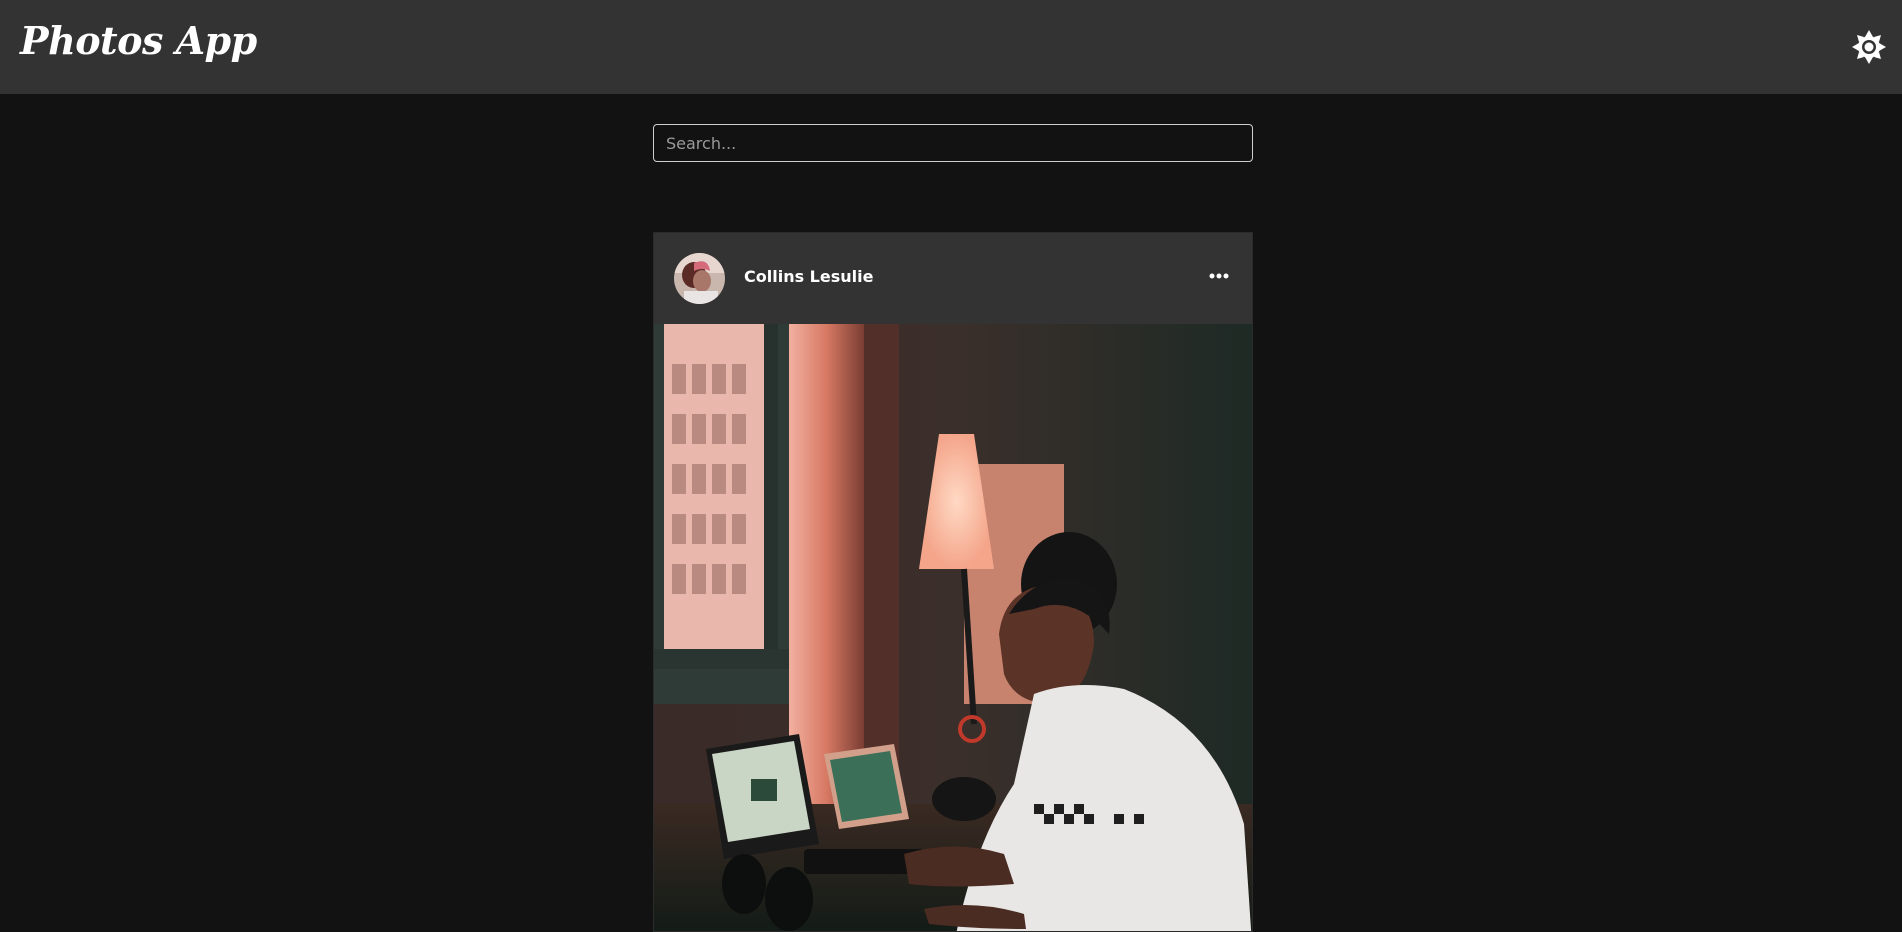 This screenshot has height=932, width=1902. What do you see at coordinates (808, 276) in the screenshot?
I see `author-name: Collins Lesulie` at bounding box center [808, 276].